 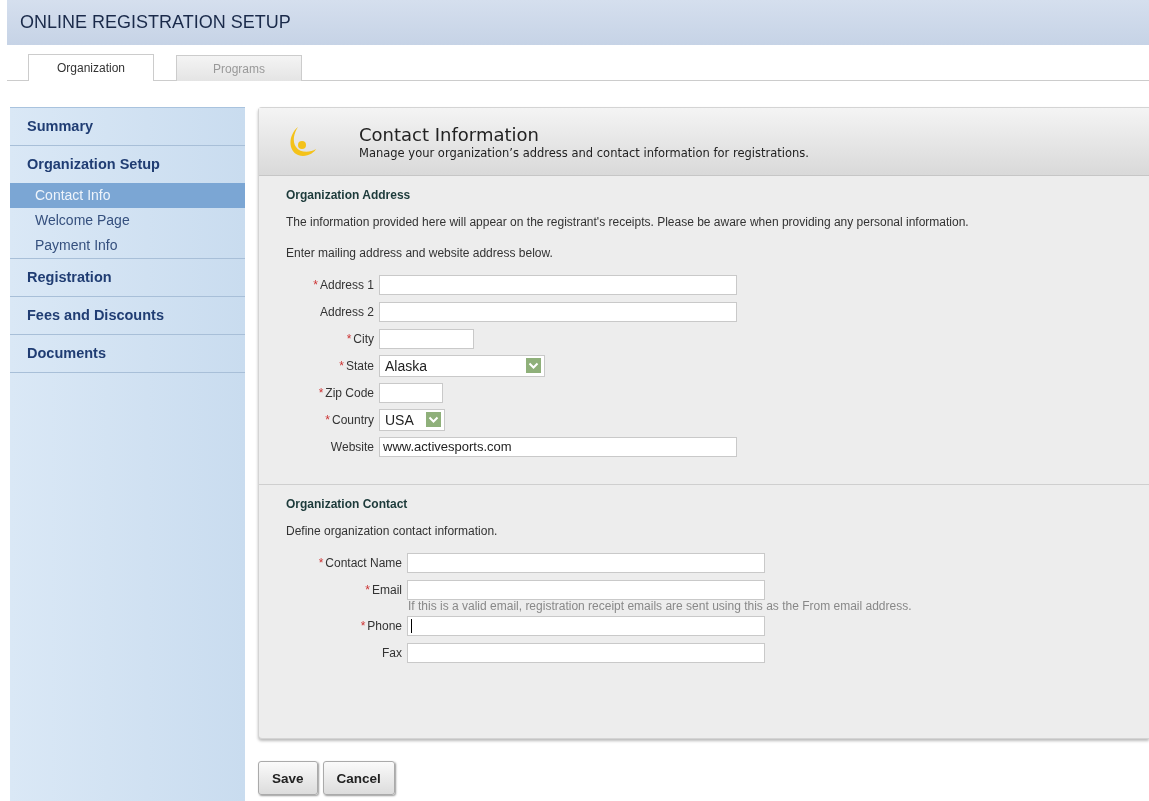 What do you see at coordinates (155, 22) in the screenshot?
I see `page-title: ONLINE REGISTRATION SETUP` at bounding box center [155, 22].